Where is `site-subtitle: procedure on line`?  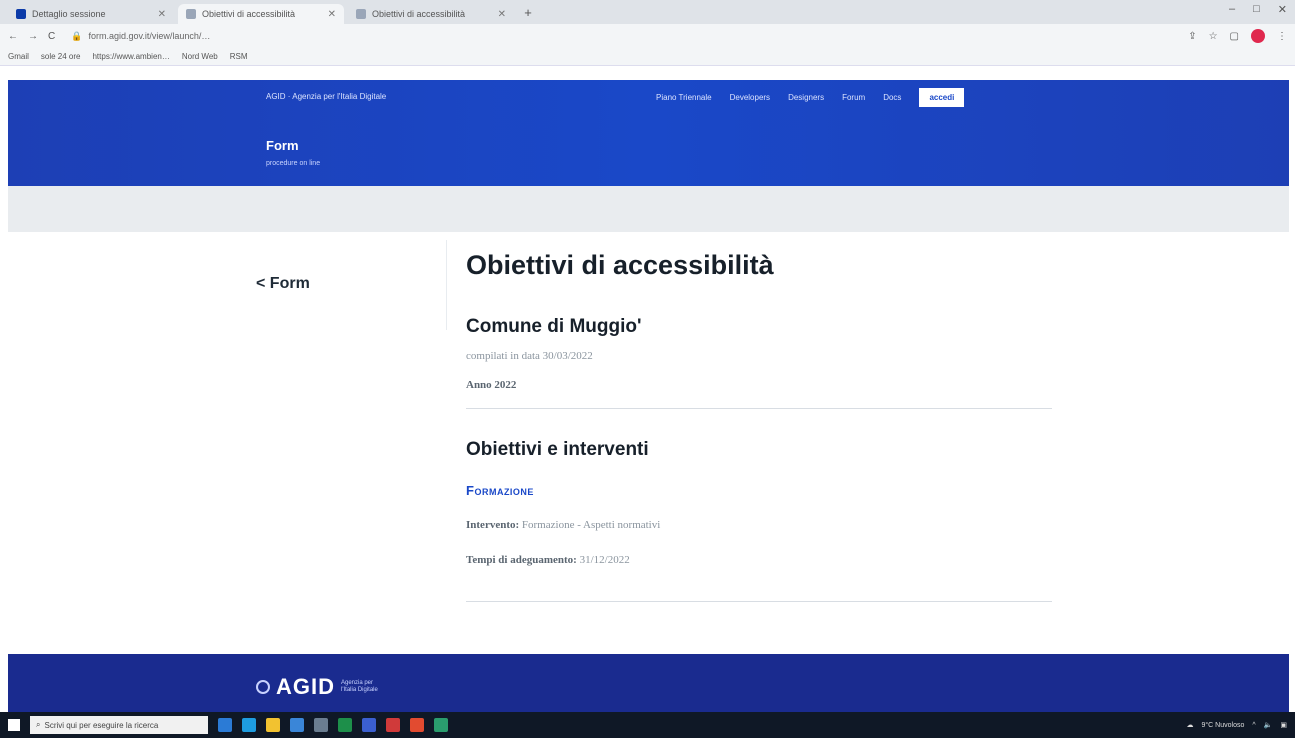
site-subtitle: procedure on line is located at coordinates (293, 163).